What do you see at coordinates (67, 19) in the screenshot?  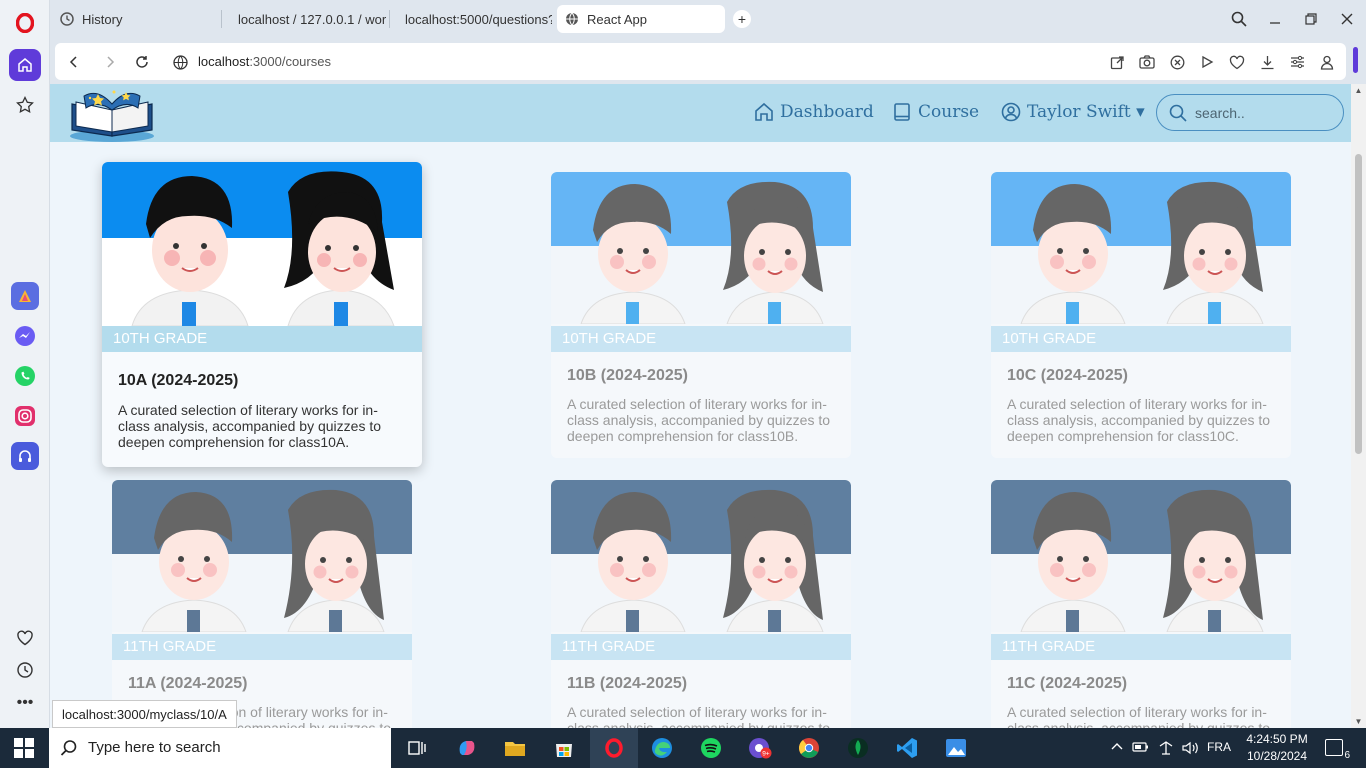 I see `history-icon` at bounding box center [67, 19].